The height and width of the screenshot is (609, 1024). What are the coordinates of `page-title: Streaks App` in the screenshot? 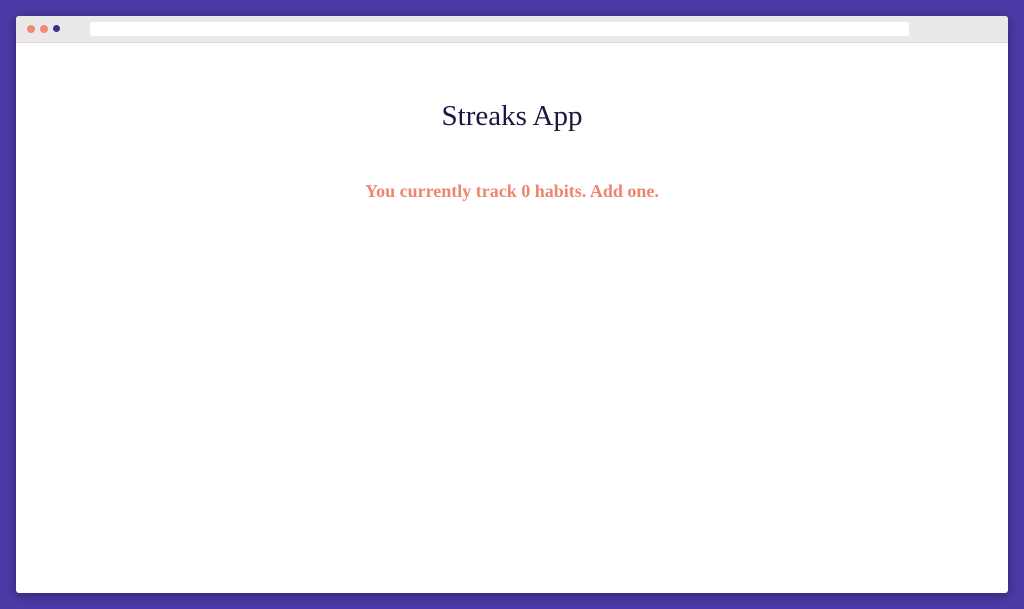 It's located at (512, 116).